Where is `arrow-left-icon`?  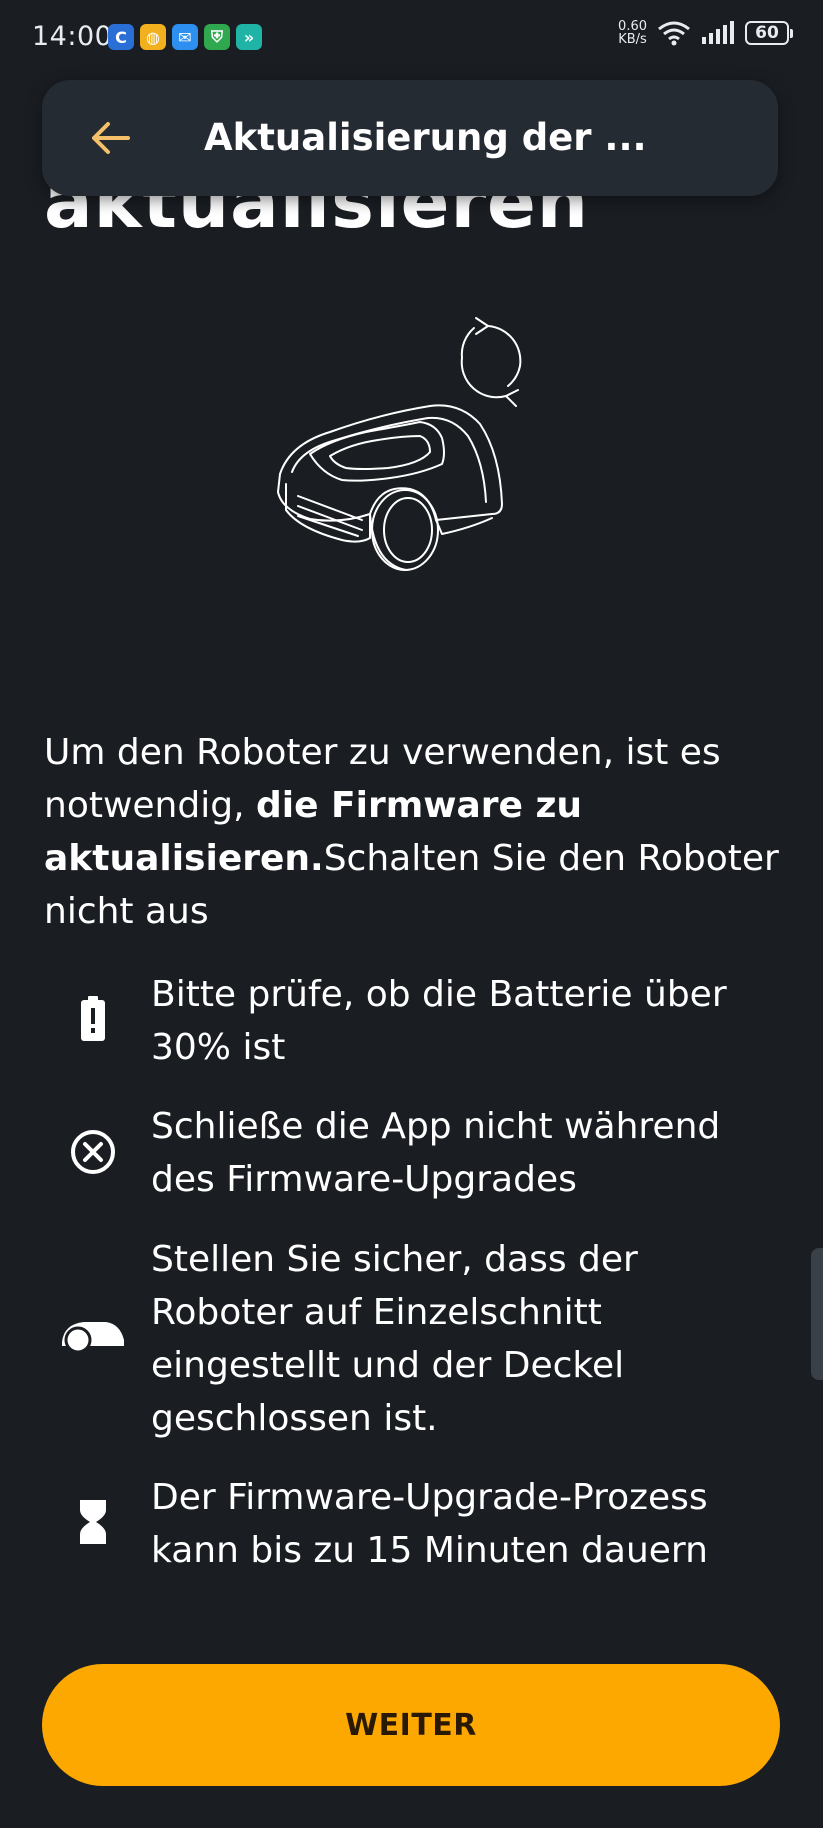
arrow-left-icon is located at coordinates (111, 138).